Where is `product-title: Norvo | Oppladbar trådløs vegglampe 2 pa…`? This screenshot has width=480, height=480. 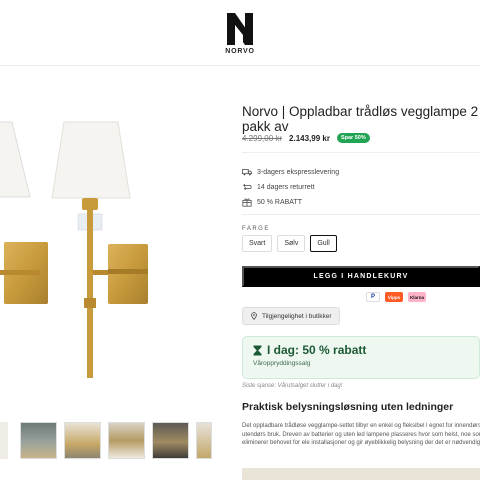 product-title: Norvo | Oppladbar trådløs vegglampe 2 pa… is located at coordinates (360, 119).